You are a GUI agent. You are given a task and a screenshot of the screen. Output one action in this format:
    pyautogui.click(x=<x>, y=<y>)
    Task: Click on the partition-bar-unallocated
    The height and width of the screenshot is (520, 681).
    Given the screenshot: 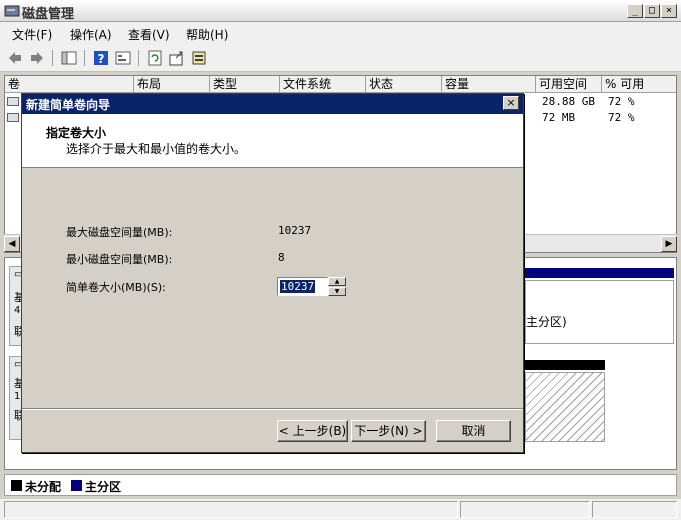 What is the action you would take?
    pyautogui.click(x=565, y=365)
    